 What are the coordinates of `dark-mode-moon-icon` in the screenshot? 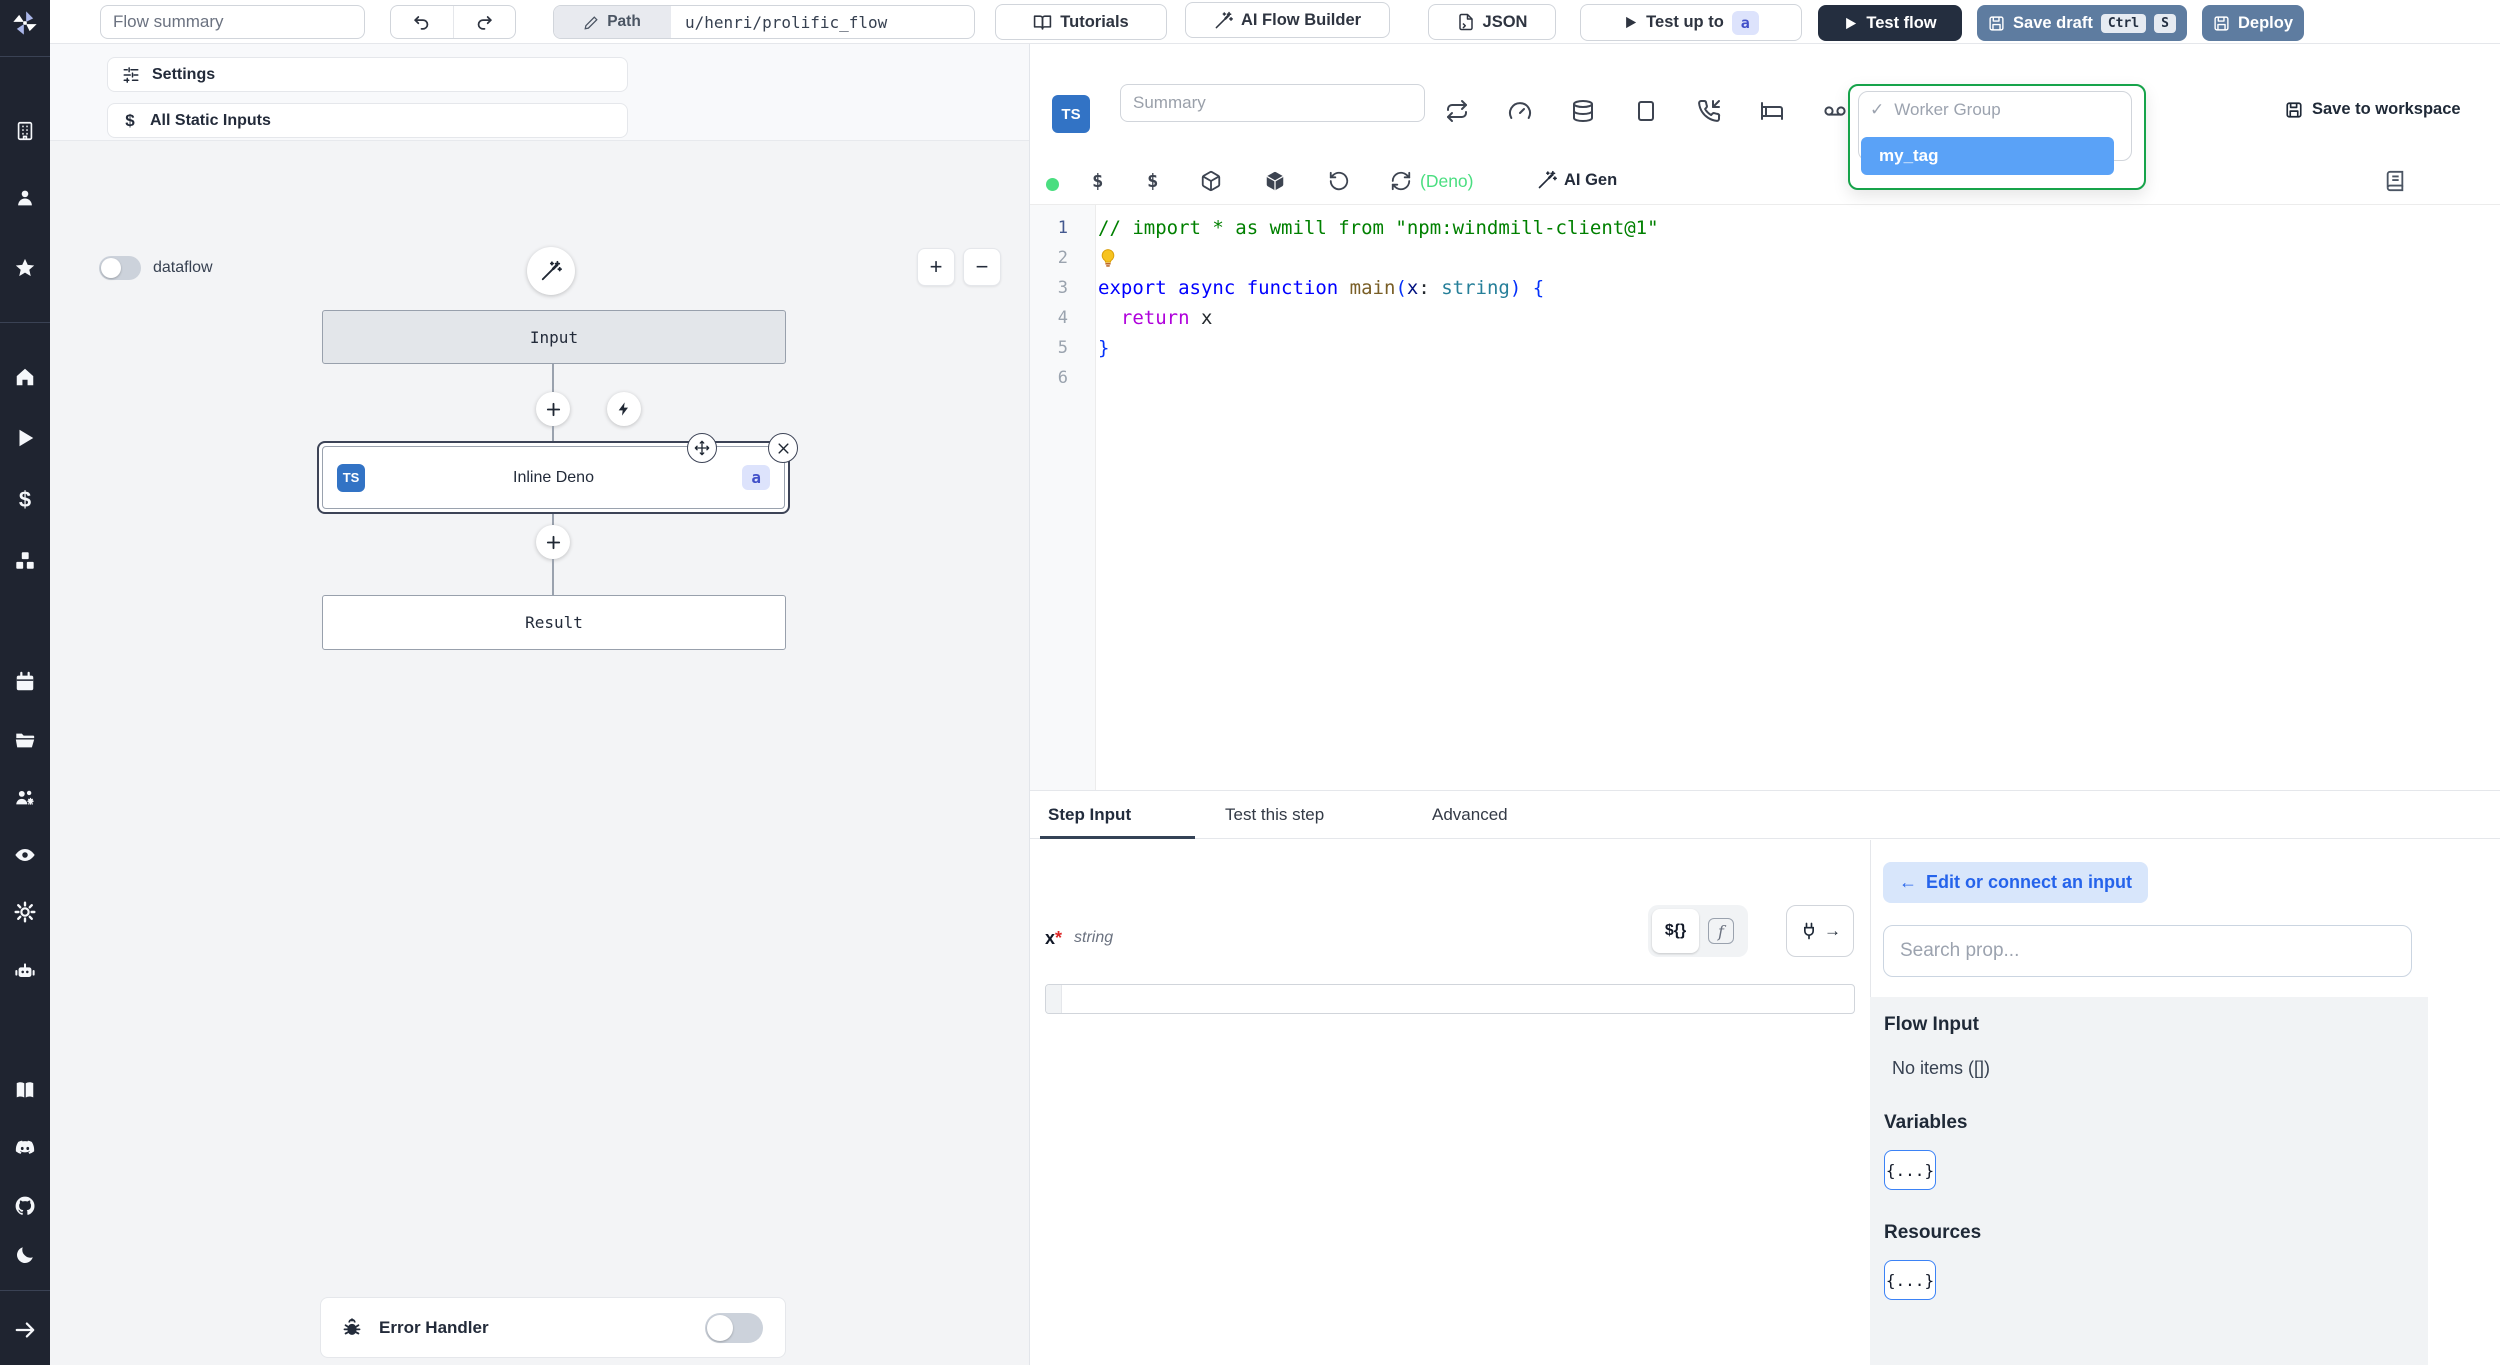 It's located at (25, 1255).